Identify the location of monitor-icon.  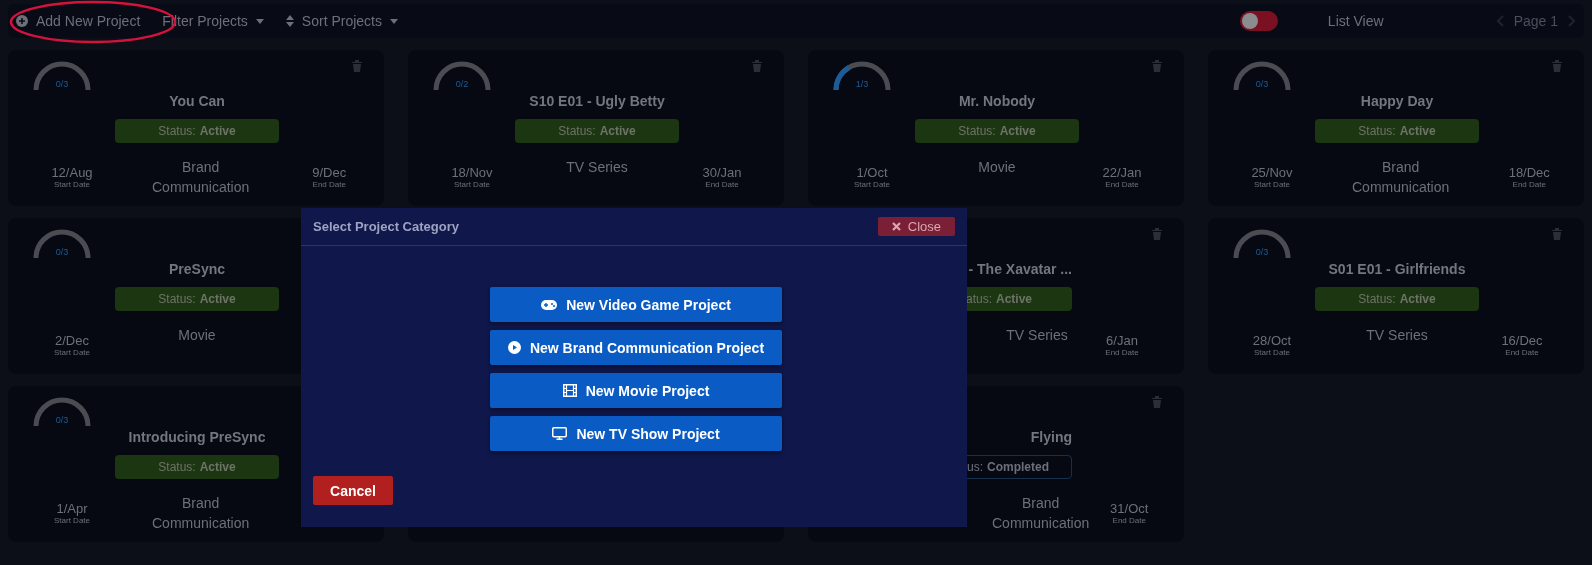
(560, 433).